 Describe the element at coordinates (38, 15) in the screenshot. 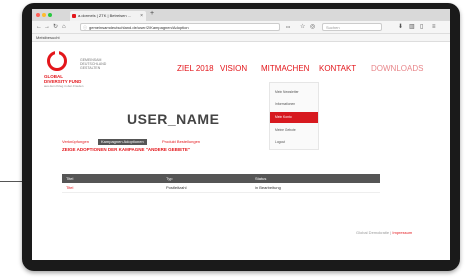

I see `close-window-dot` at that location.